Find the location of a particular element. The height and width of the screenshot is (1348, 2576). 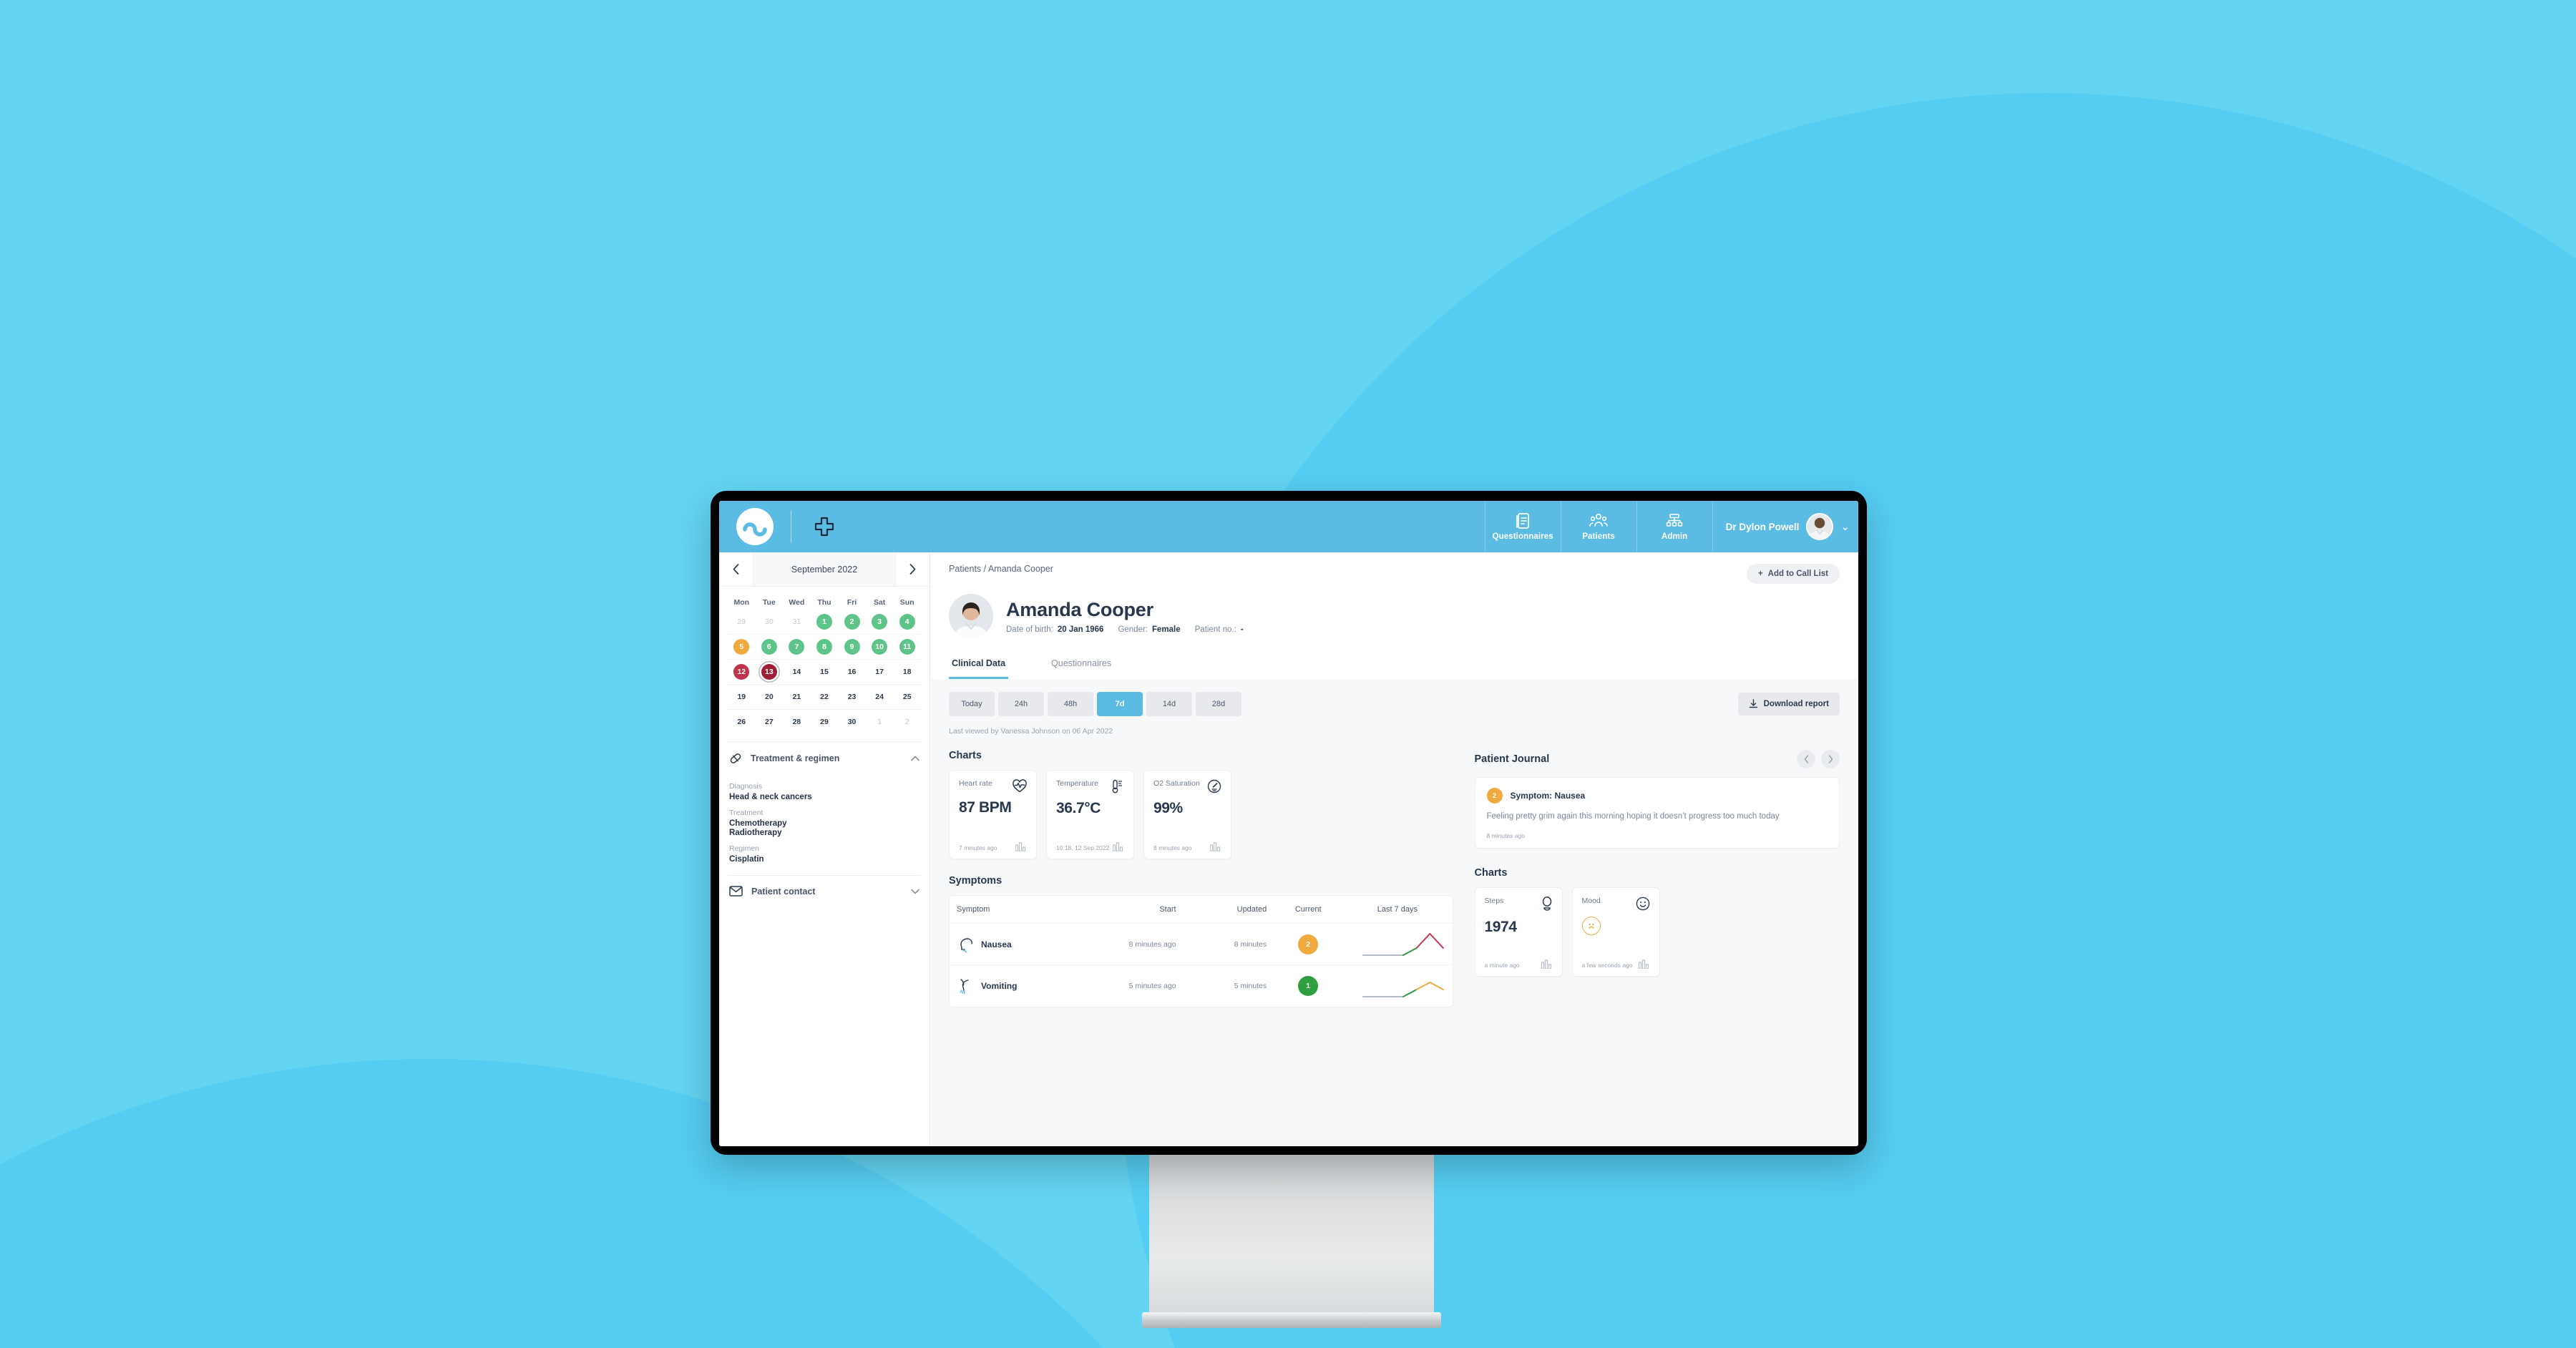

calendar-day-26: 26 is located at coordinates (741, 722).